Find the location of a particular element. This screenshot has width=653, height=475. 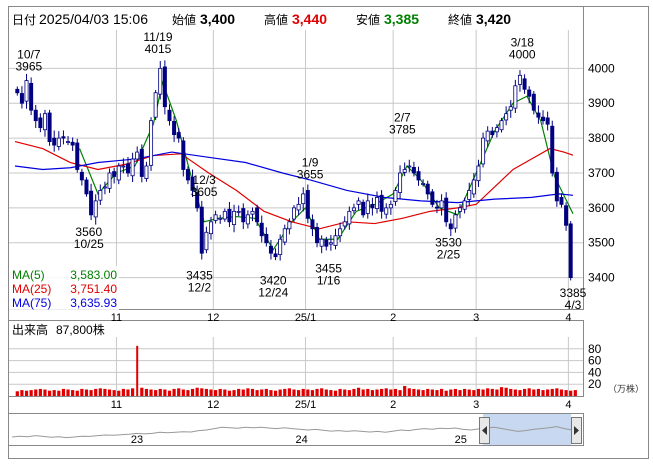

y-tick-label: 3900 is located at coordinates (601, 103).